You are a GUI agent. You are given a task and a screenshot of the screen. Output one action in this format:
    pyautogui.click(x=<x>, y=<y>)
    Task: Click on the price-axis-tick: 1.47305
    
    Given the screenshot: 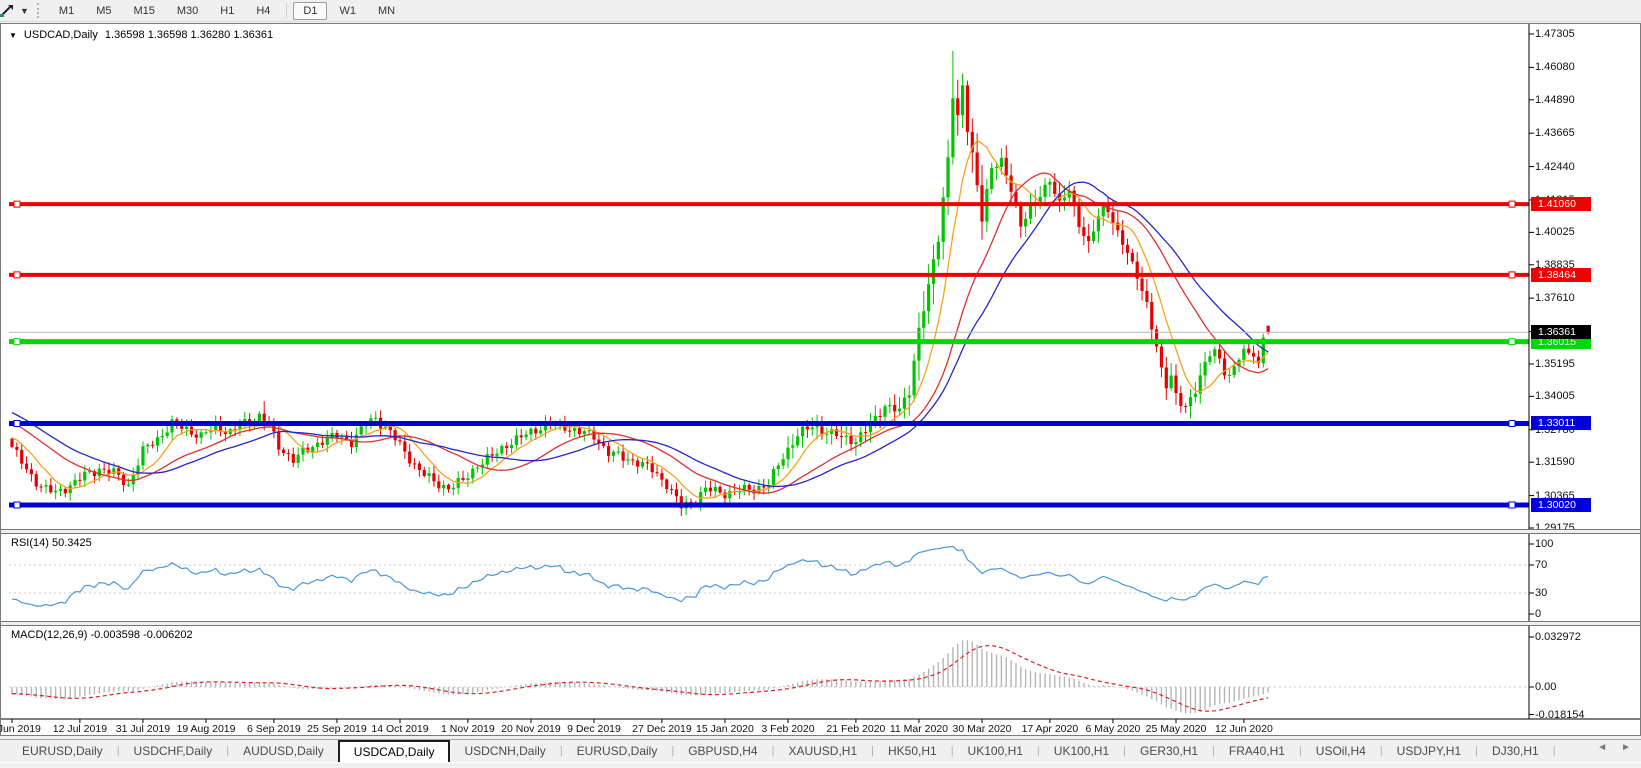 What is the action you would take?
    pyautogui.click(x=1555, y=34)
    